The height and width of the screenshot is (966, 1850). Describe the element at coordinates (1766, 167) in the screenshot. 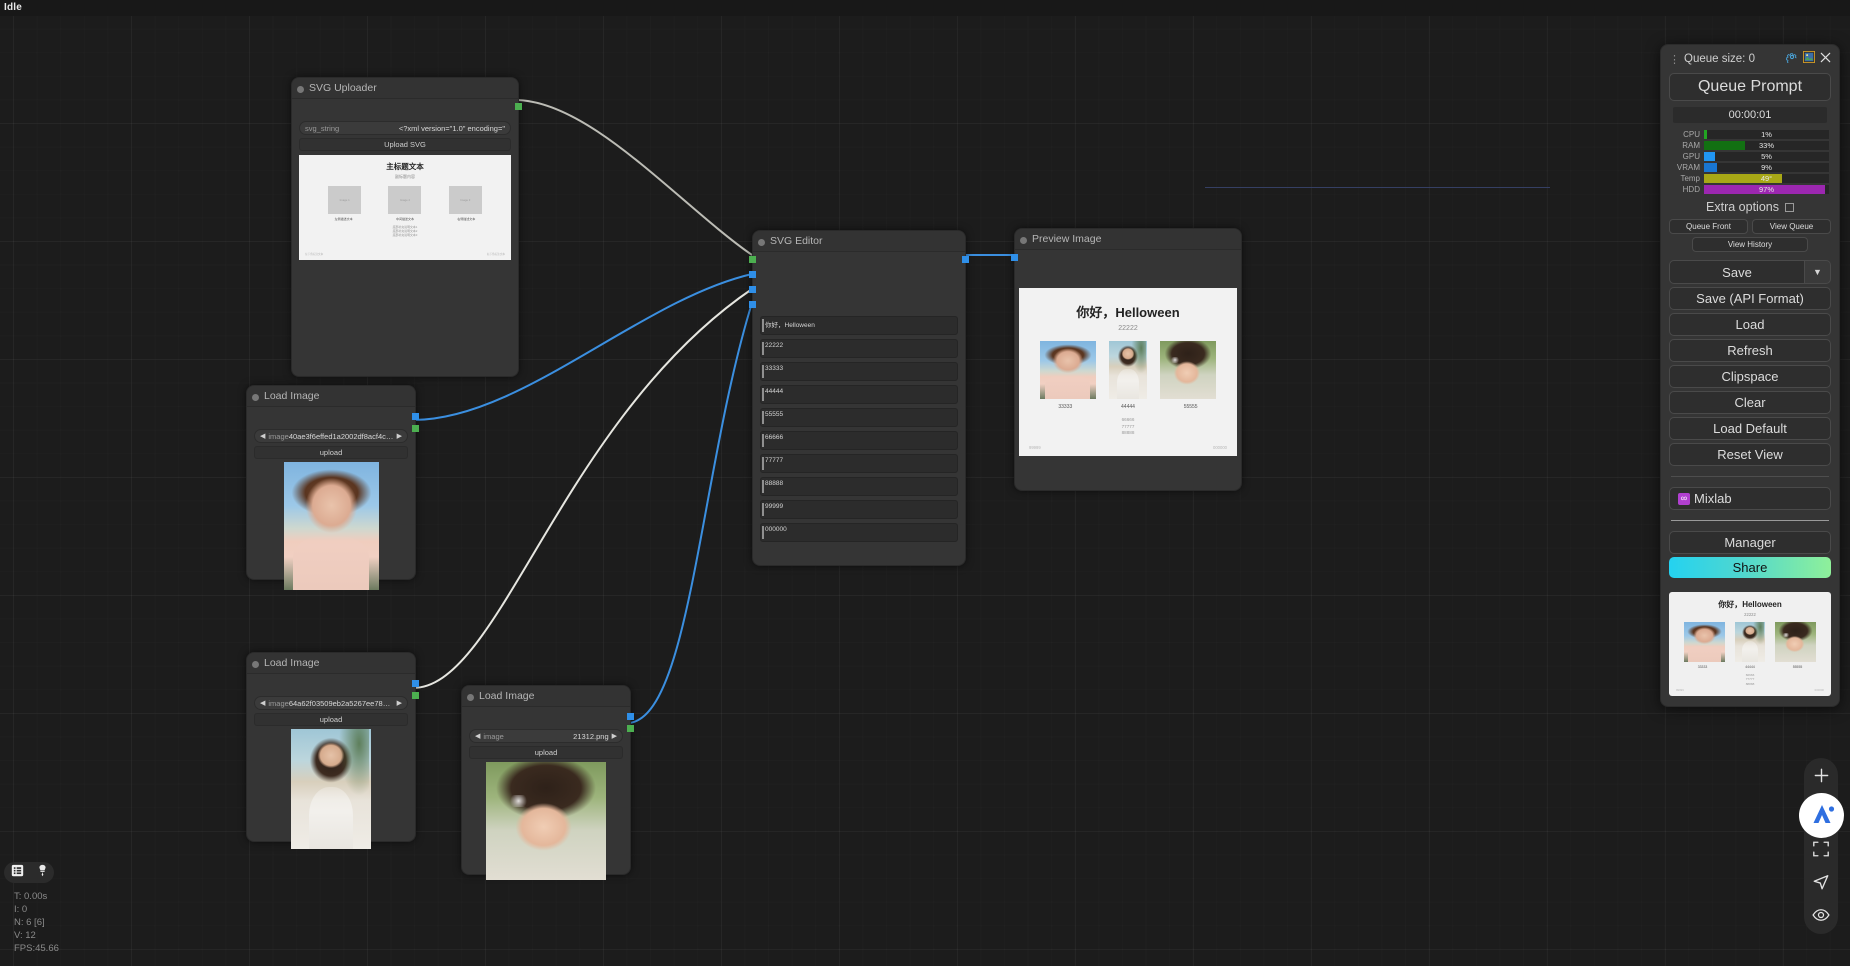

I see `meter-bar: 9%` at that location.